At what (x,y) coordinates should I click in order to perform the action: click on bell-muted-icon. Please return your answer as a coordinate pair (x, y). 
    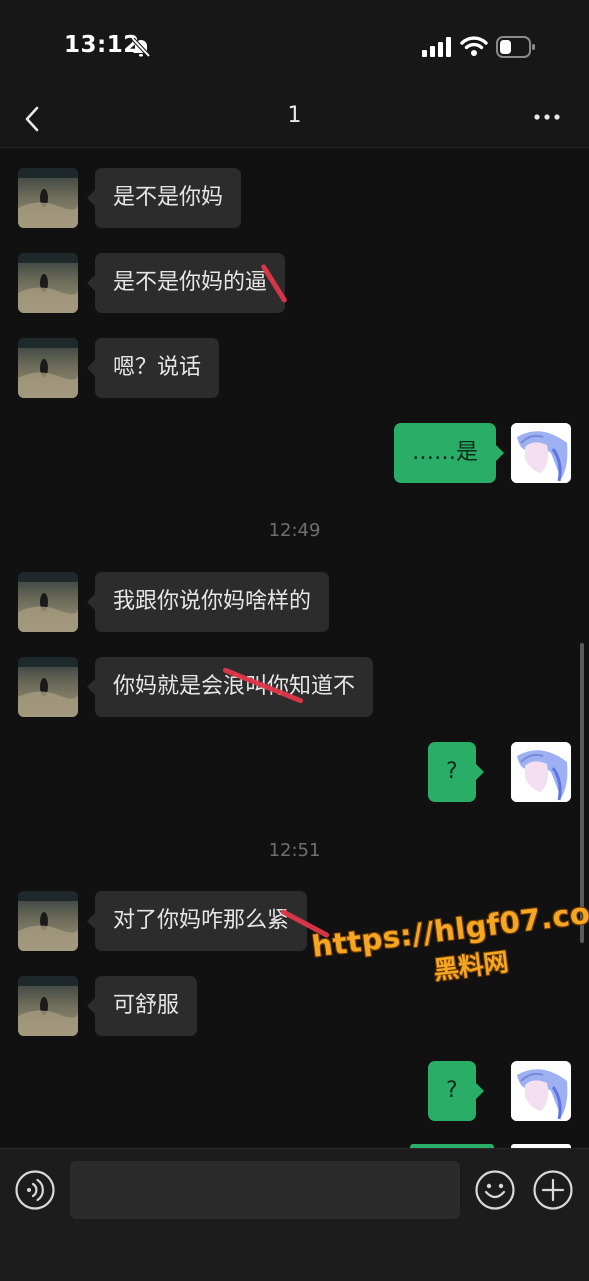
    Looking at the image, I should click on (141, 47).